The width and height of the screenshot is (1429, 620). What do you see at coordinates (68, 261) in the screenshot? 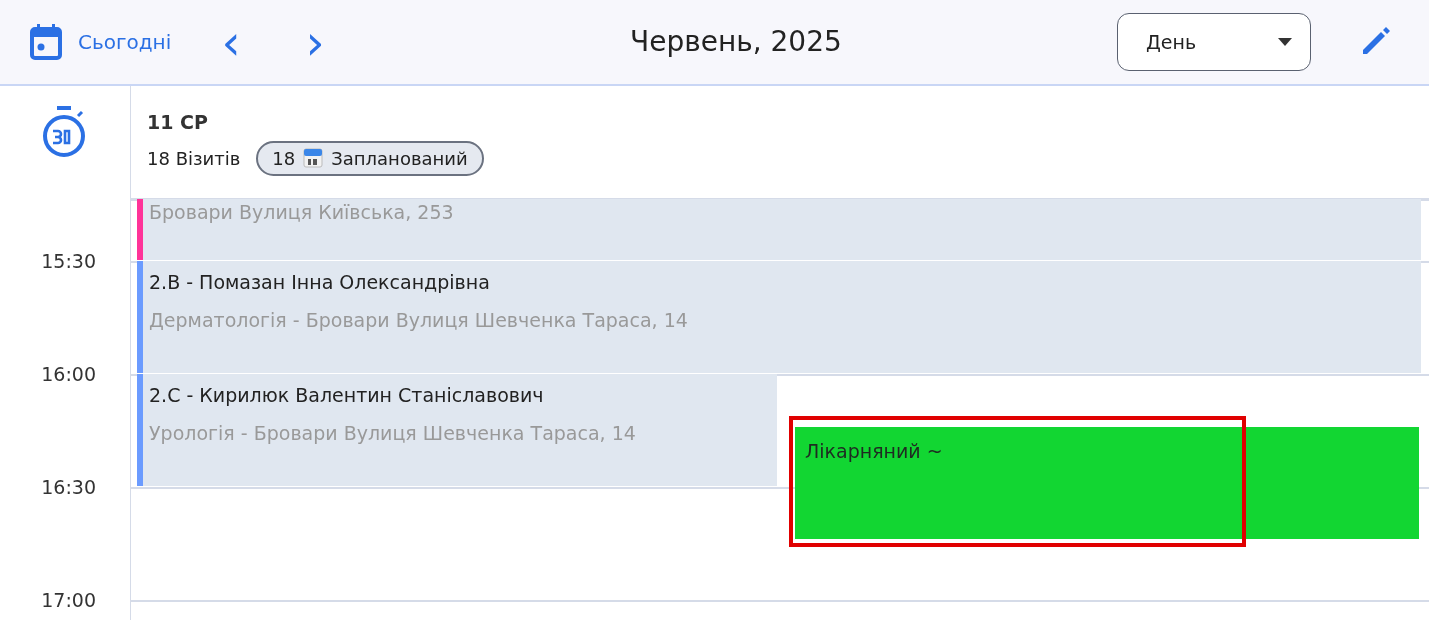
I see `time-label: 15:30` at bounding box center [68, 261].